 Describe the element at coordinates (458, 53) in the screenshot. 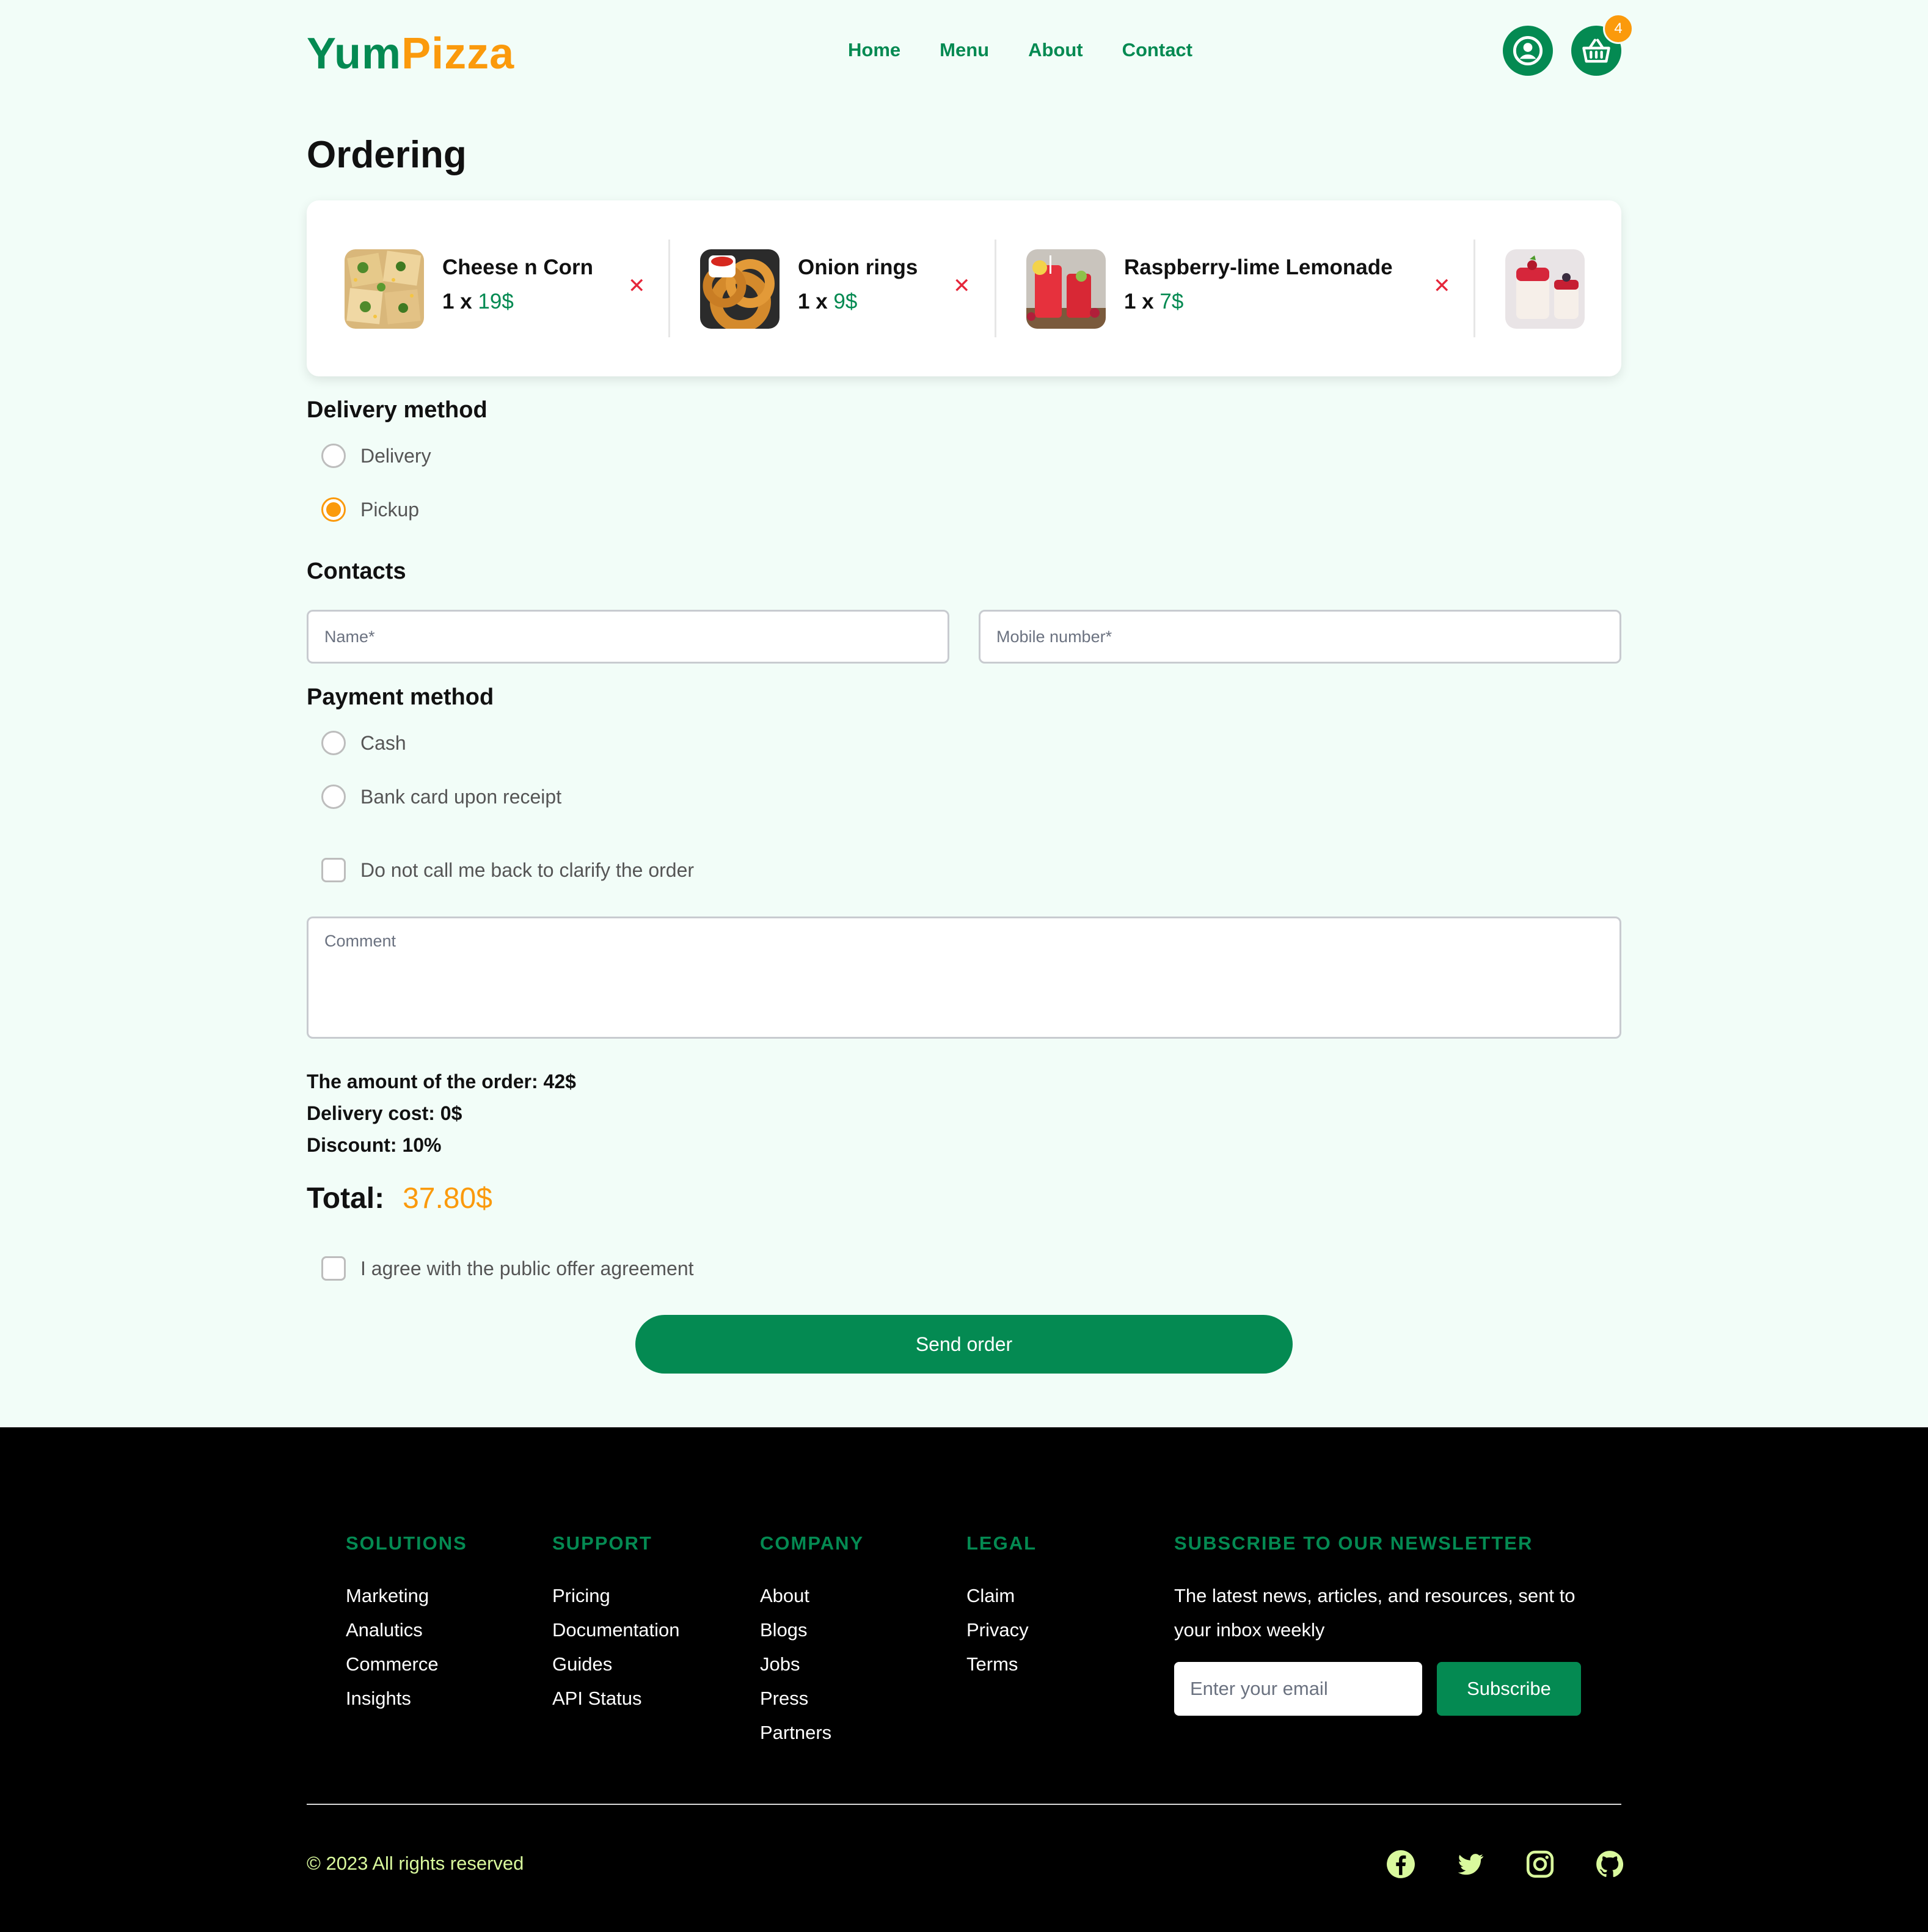

I see `logo-pizza: Pizza` at that location.